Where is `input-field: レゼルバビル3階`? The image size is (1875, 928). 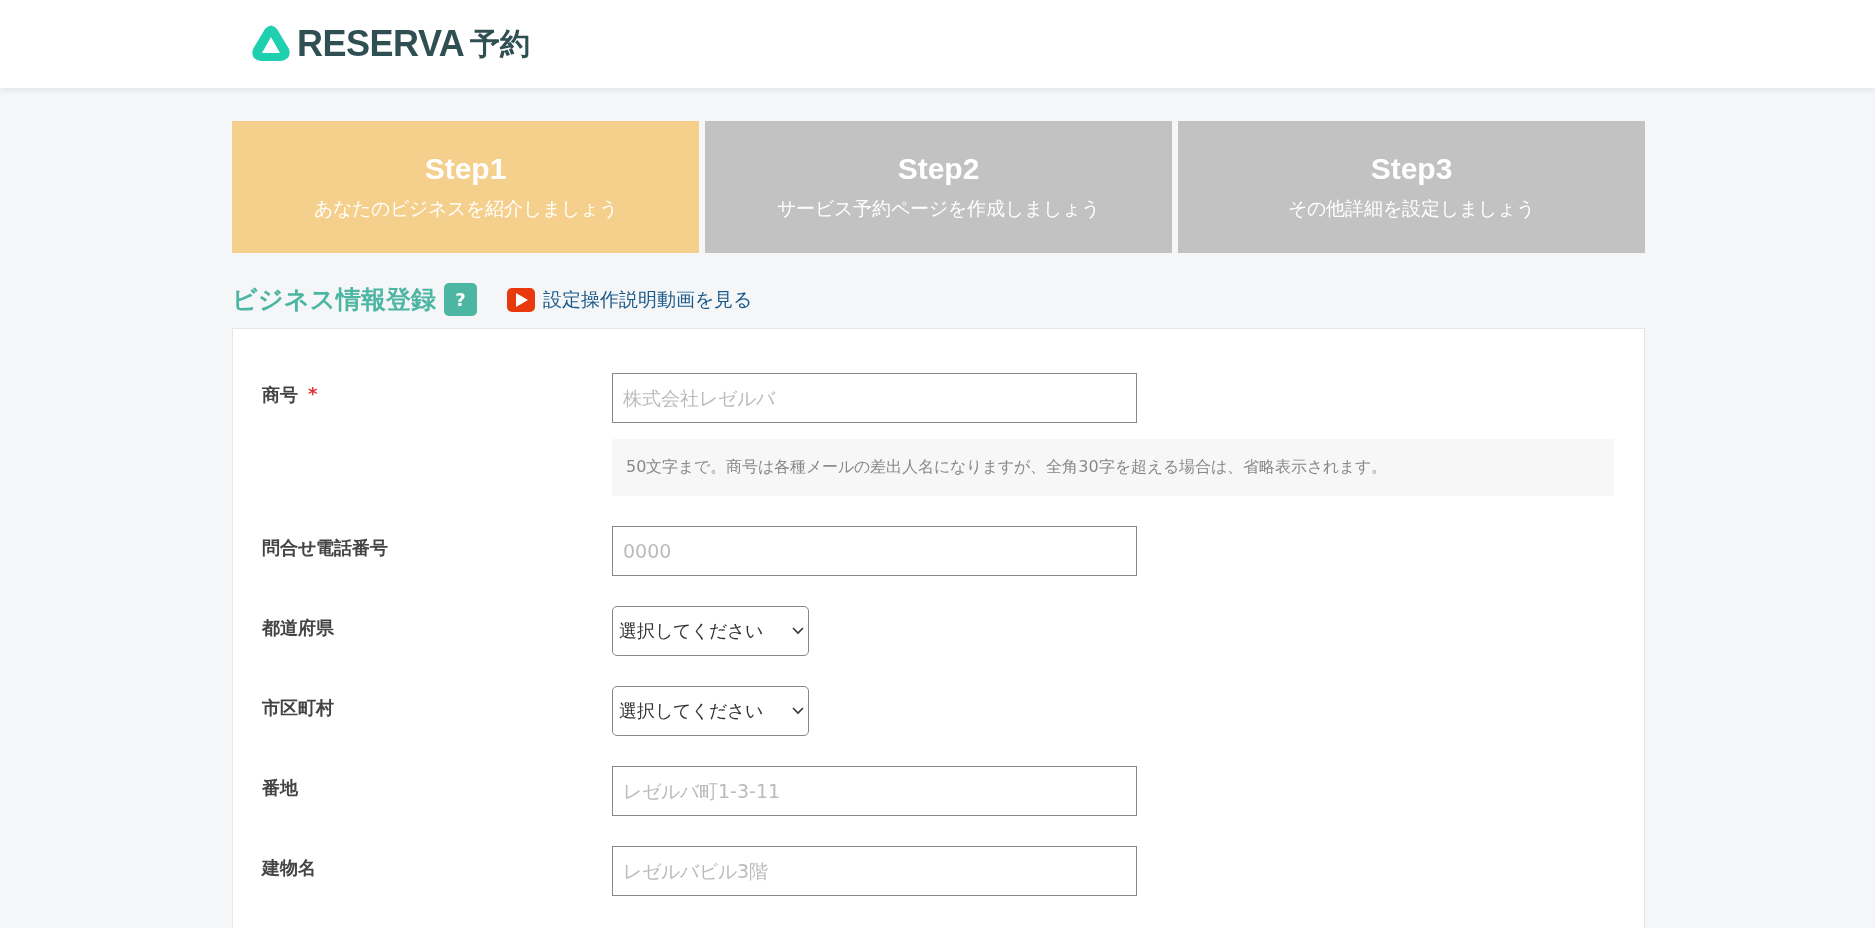
input-field: レゼルバビル3階 is located at coordinates (874, 871).